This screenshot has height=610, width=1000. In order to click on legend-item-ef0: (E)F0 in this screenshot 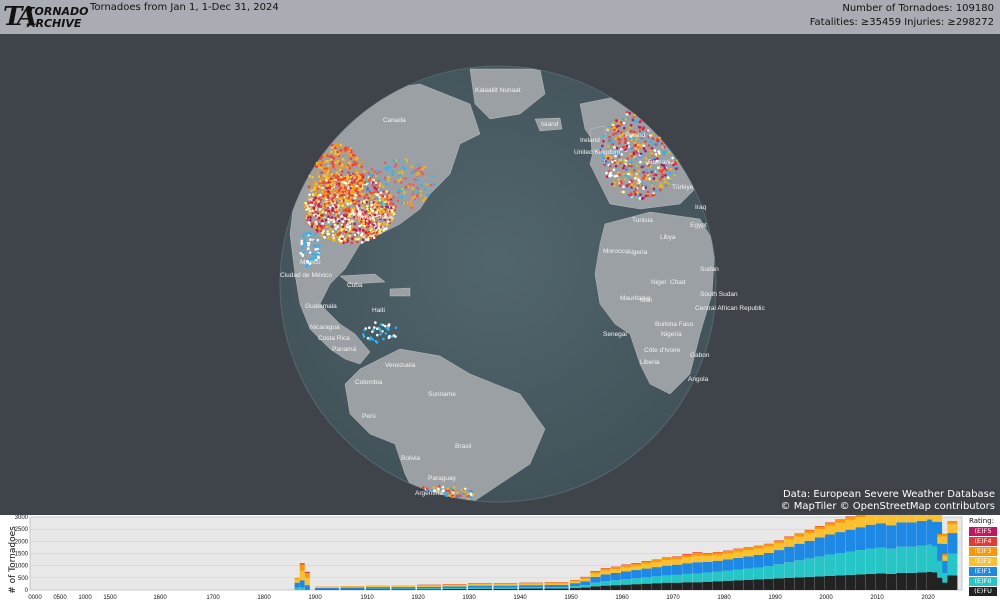, I will do `click(983, 581)`.